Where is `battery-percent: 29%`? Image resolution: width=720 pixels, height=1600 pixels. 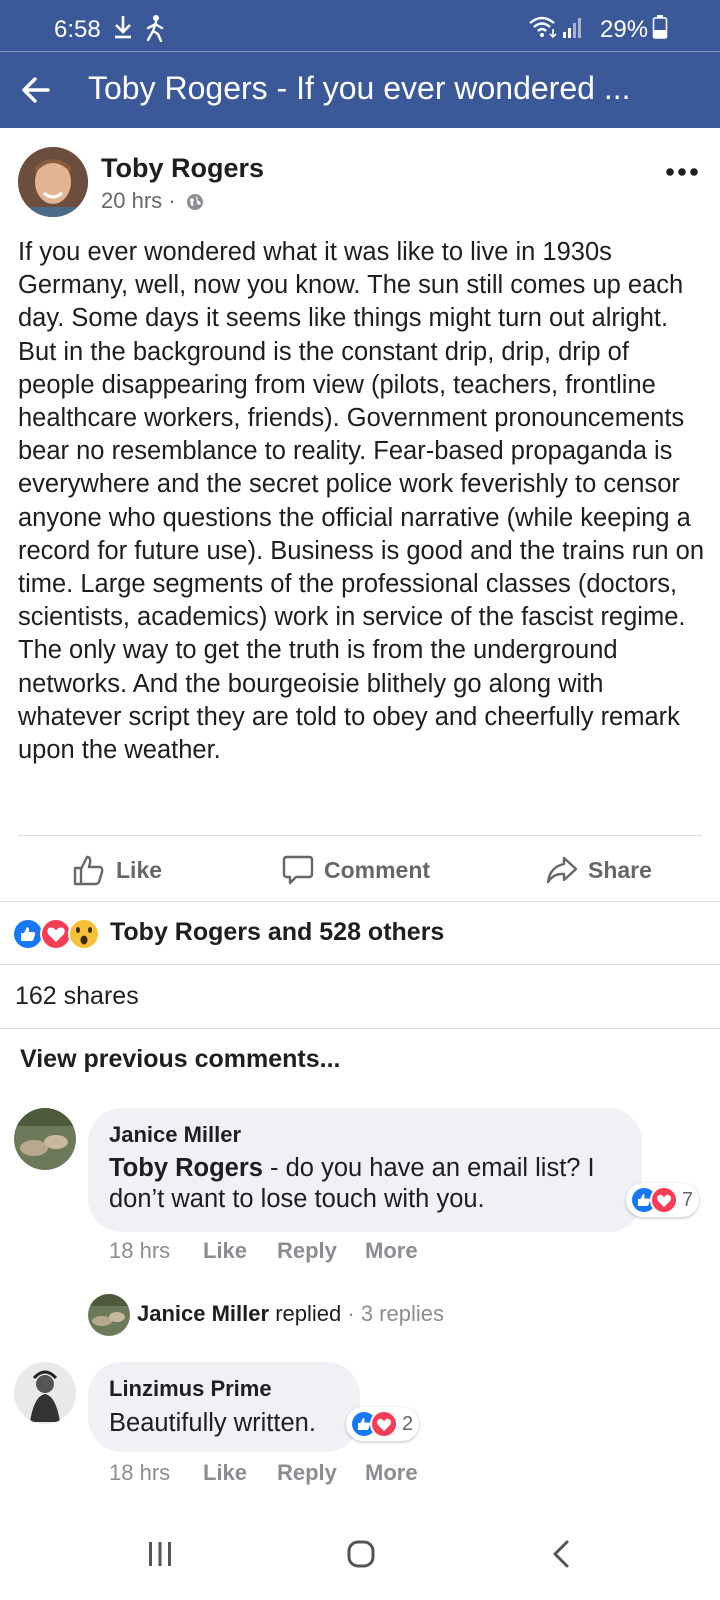
battery-percent: 29% is located at coordinates (624, 29).